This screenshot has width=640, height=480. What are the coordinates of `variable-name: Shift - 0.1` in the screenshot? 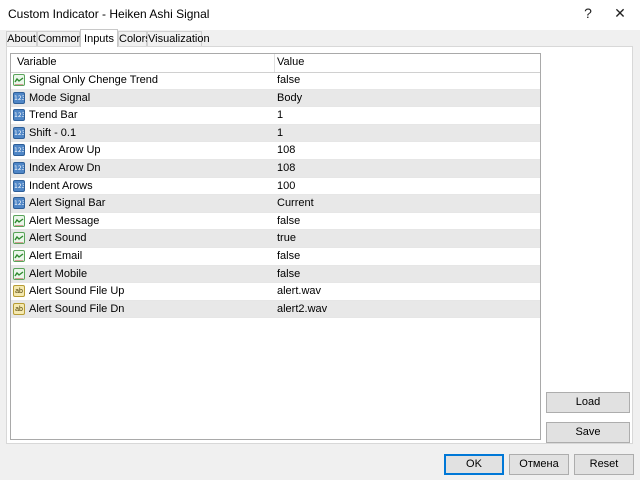 It's located at (53, 132).